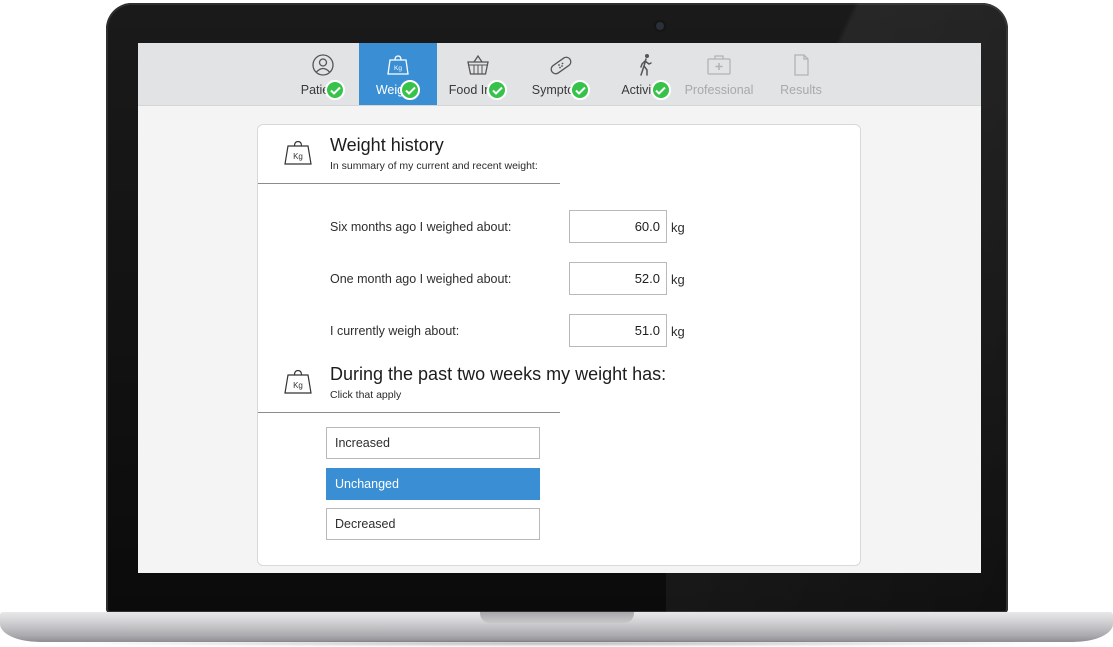  What do you see at coordinates (498, 374) in the screenshot?
I see `section-title: During the past two weeks my weight has:` at bounding box center [498, 374].